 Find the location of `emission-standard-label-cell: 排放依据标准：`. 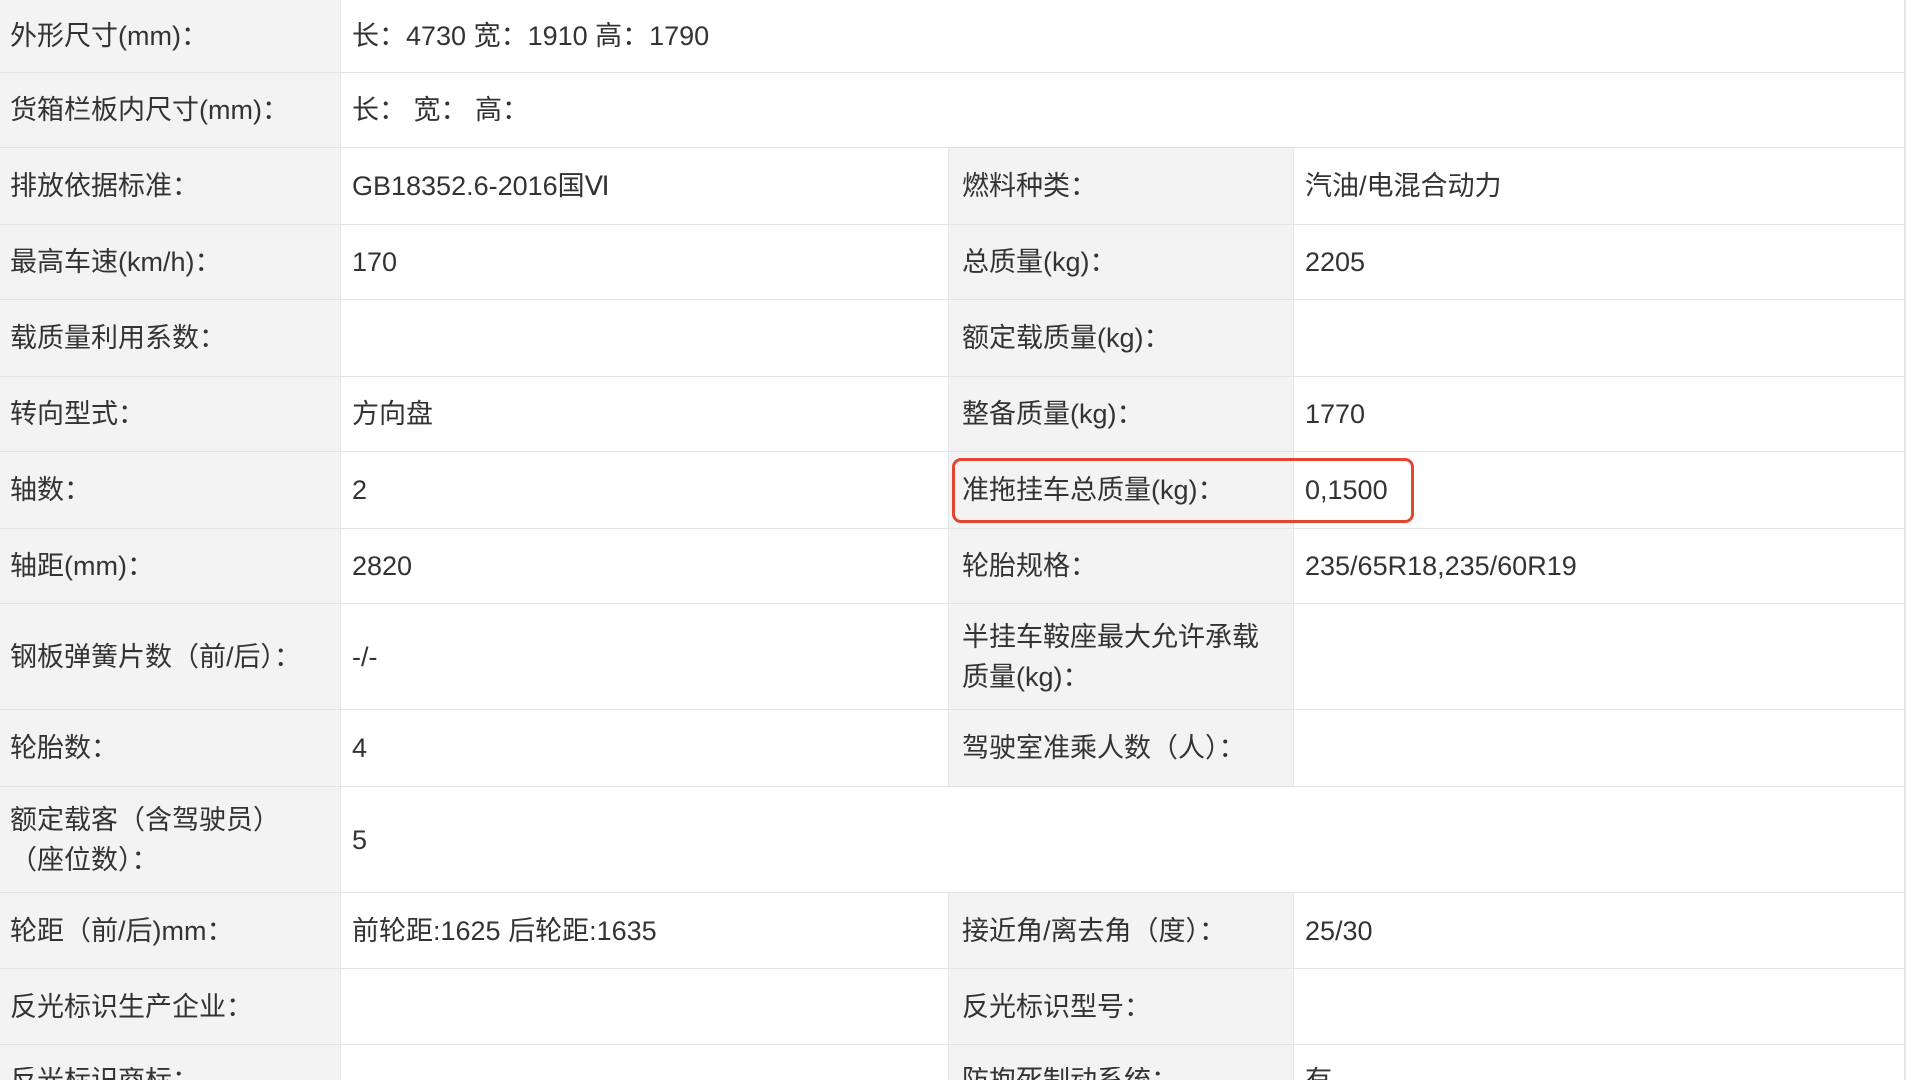

emission-standard-label-cell: 排放依据标准： is located at coordinates (170, 186).